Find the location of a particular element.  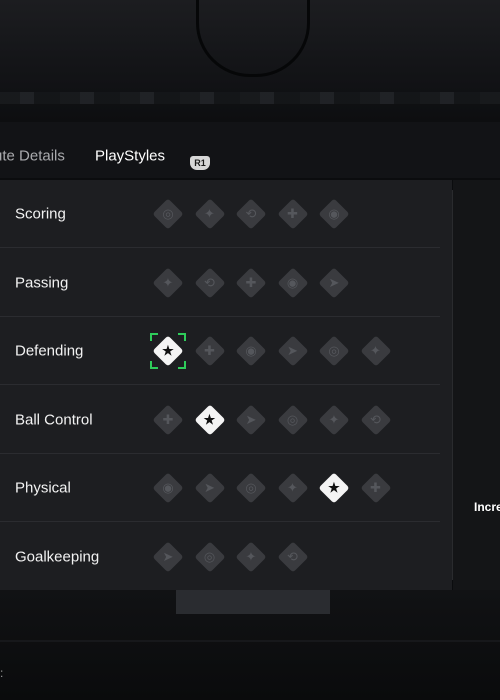

rapid-icon: ◎ is located at coordinates (292, 419).